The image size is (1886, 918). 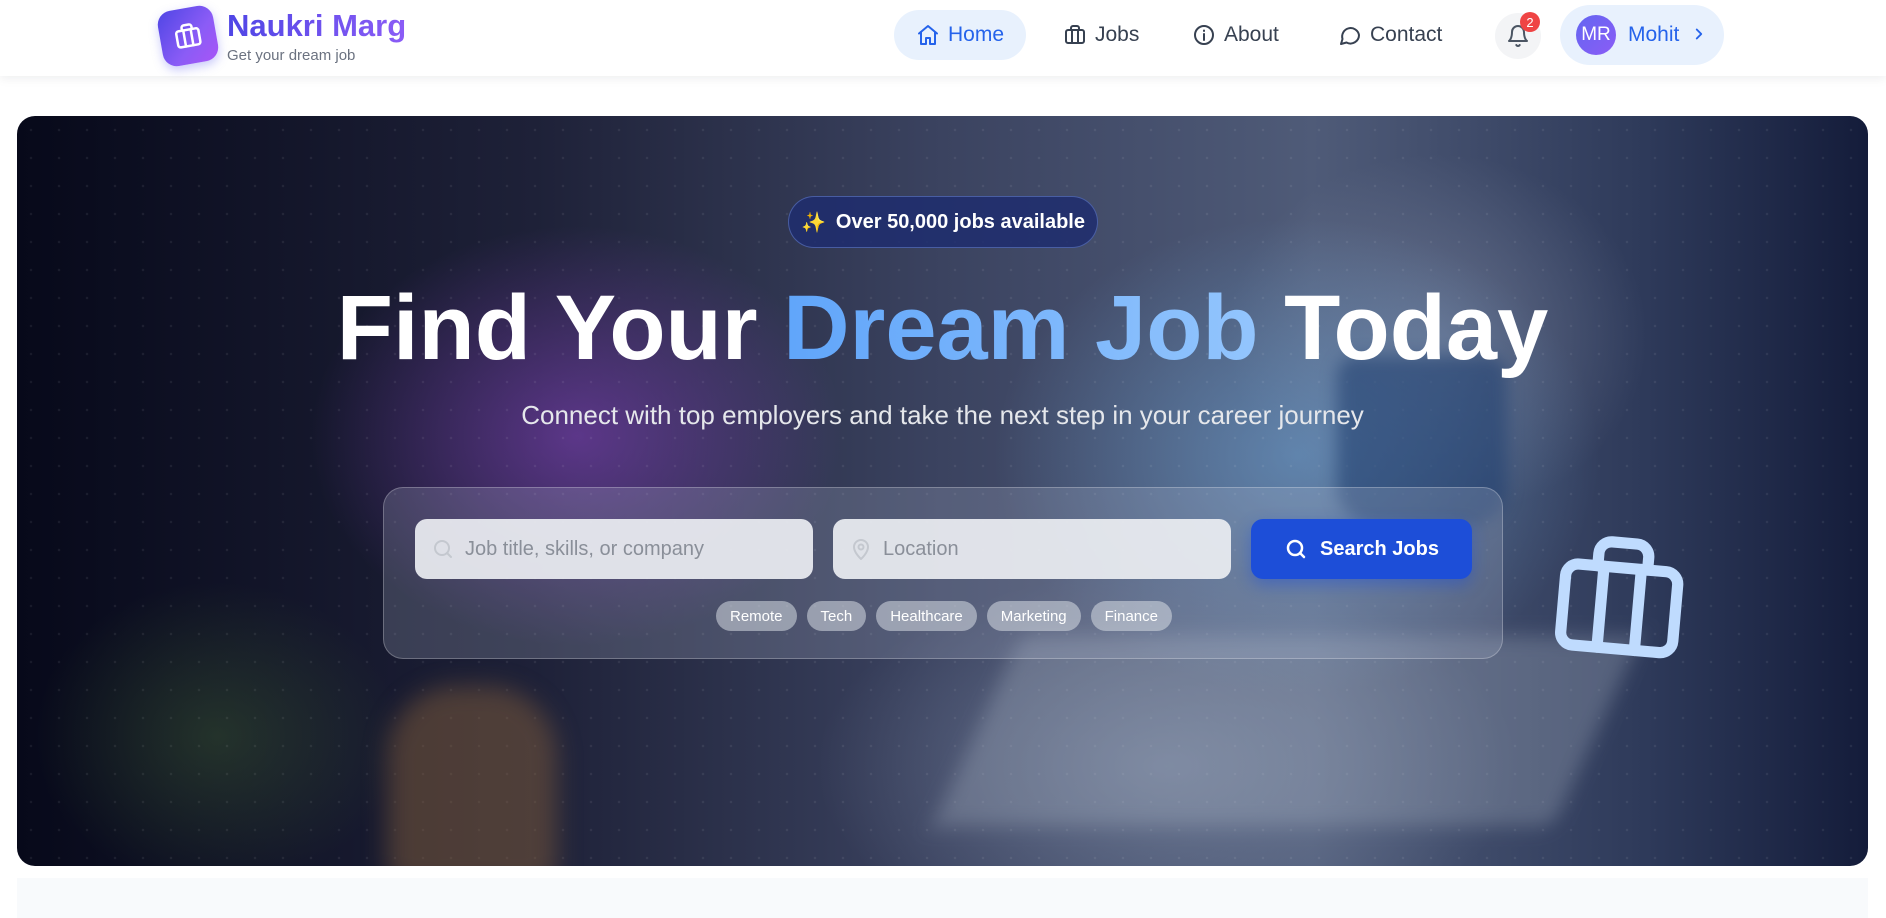 I want to click on map-pin-icon, so click(x=861, y=549).